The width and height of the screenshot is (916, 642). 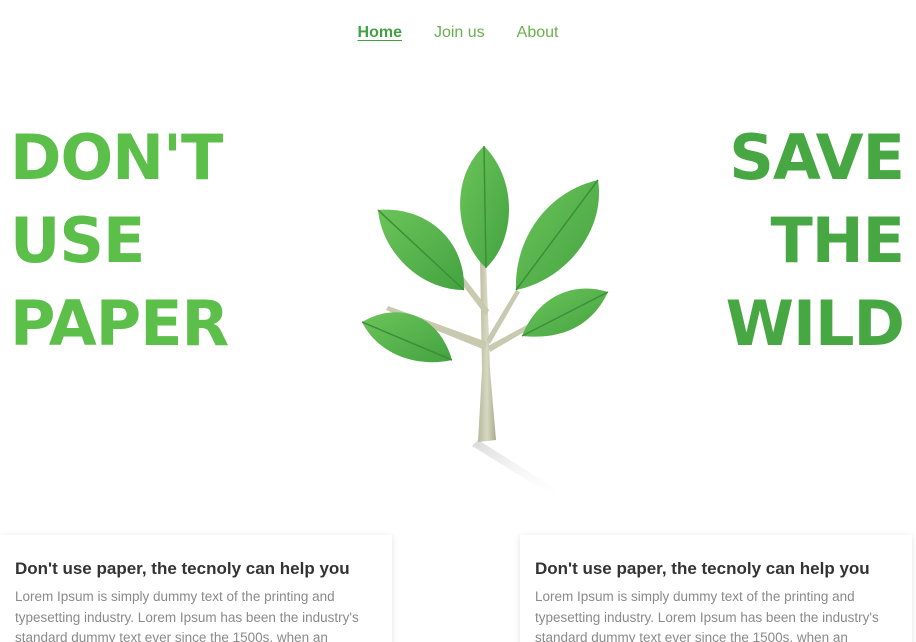 I want to click on nav-home-link: Home, so click(x=380, y=33).